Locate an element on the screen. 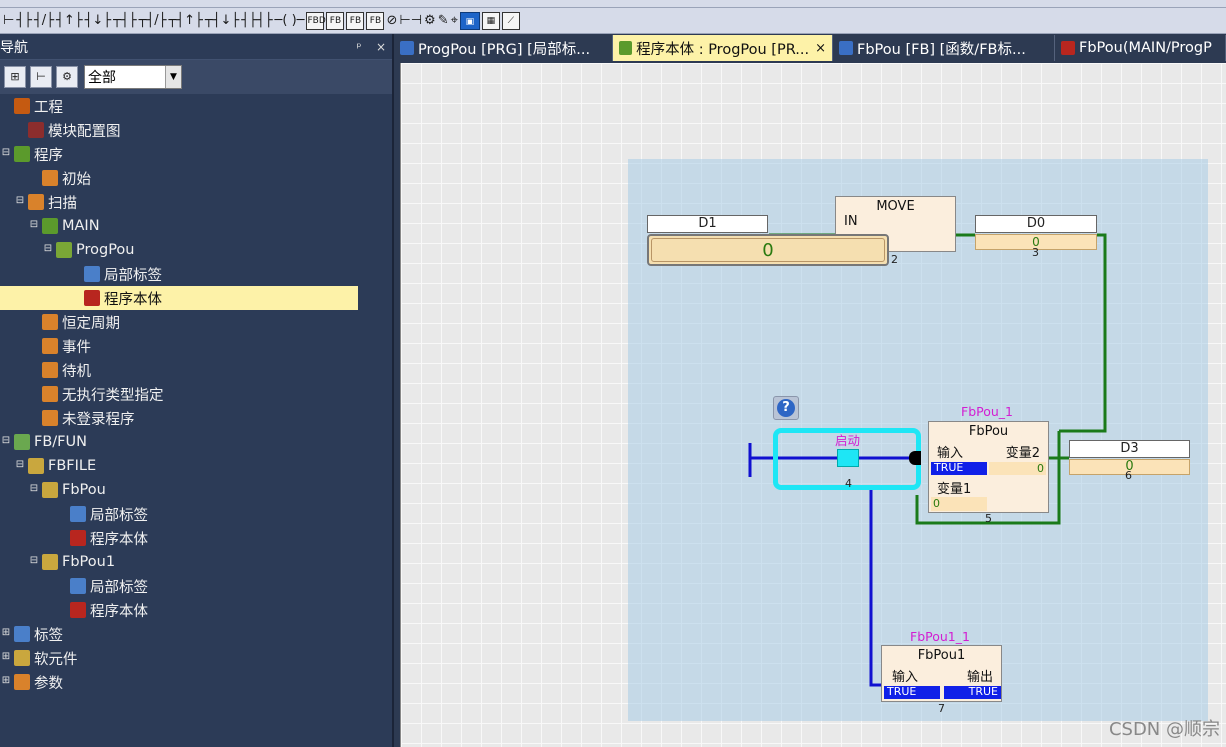 The height and width of the screenshot is (747, 1226). tree-item: 待机 is located at coordinates (197, 370).